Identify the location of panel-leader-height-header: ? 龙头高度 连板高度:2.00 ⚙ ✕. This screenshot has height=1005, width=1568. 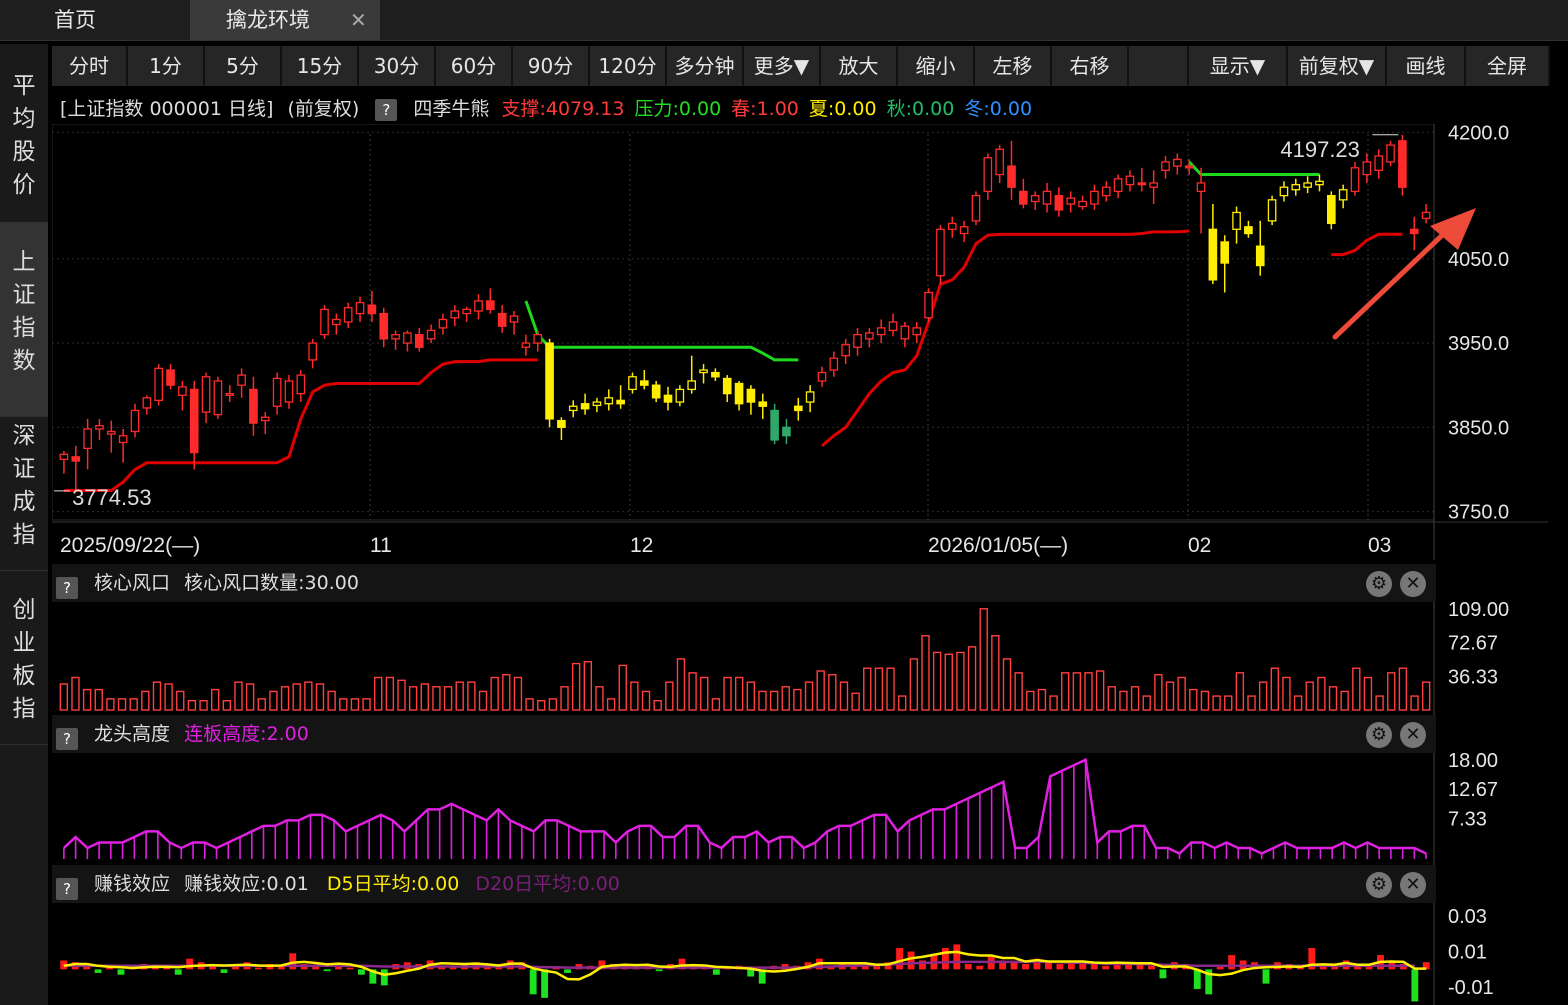
(744, 734).